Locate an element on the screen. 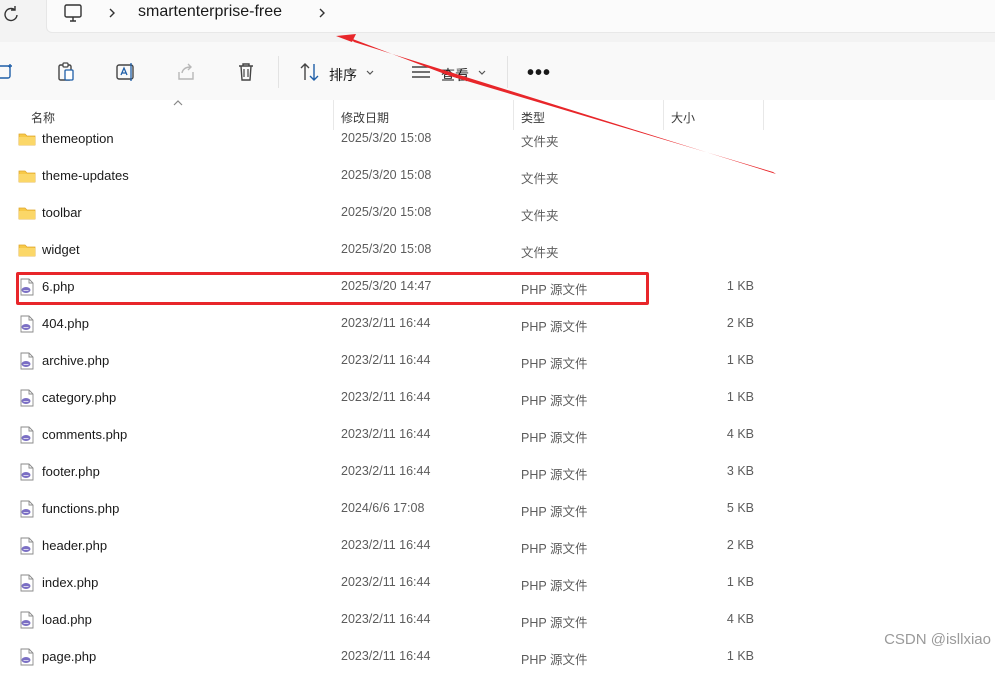 The width and height of the screenshot is (995, 675). rename-icon is located at coordinates (126, 72).